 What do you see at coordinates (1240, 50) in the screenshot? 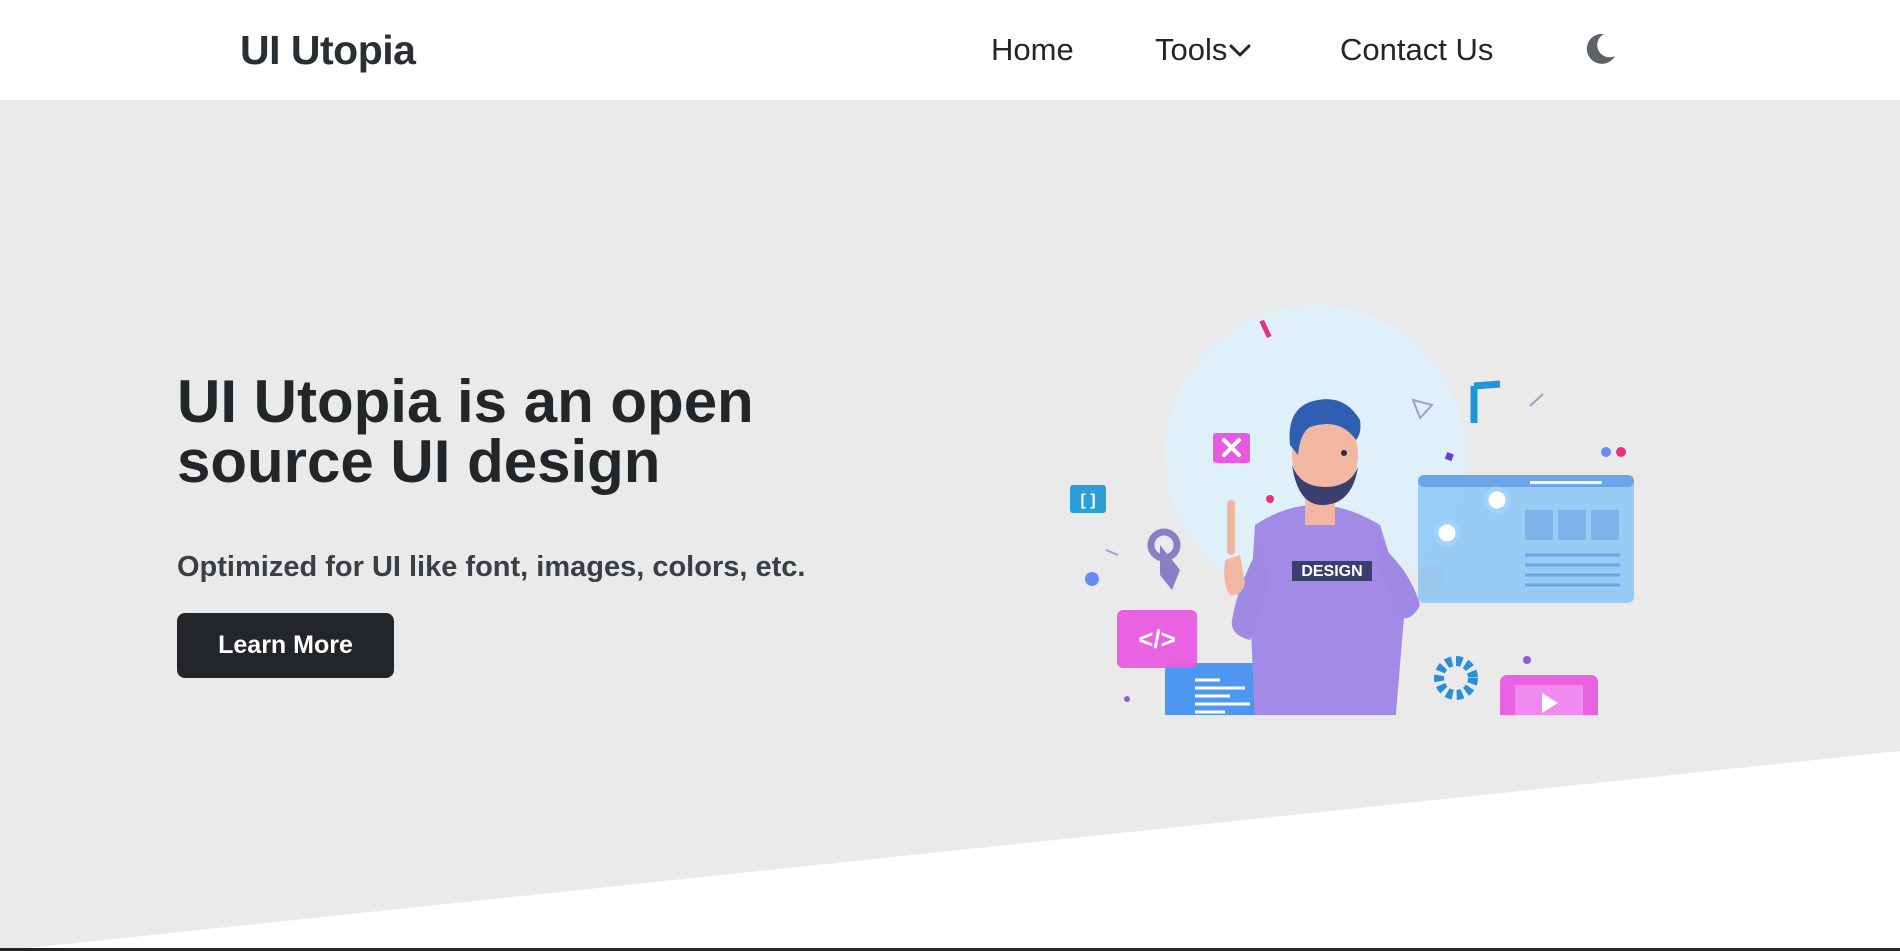
I see `chevron-down-icon` at bounding box center [1240, 50].